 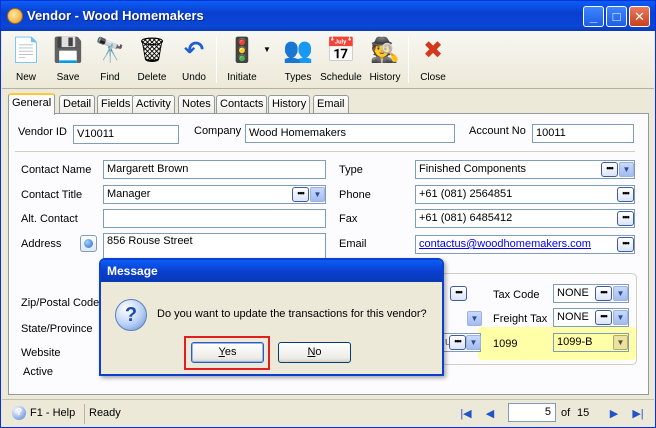 I want to click on undo-icon: ↶, so click(x=194, y=50).